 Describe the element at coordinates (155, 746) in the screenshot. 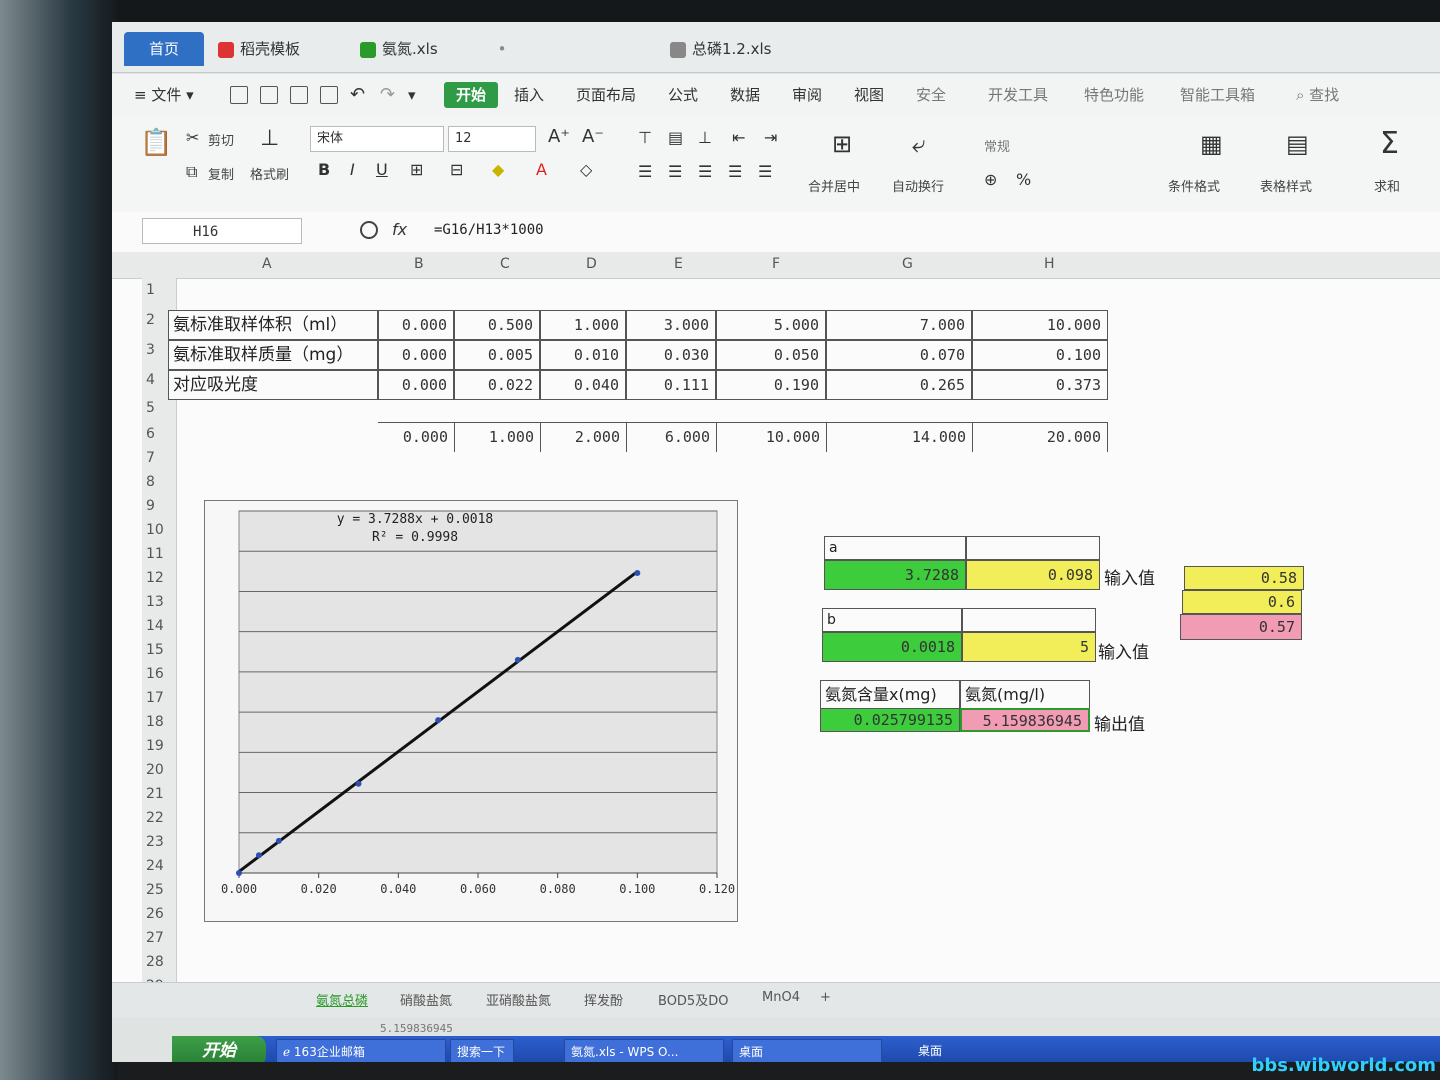

I see `row-header: 19` at that location.